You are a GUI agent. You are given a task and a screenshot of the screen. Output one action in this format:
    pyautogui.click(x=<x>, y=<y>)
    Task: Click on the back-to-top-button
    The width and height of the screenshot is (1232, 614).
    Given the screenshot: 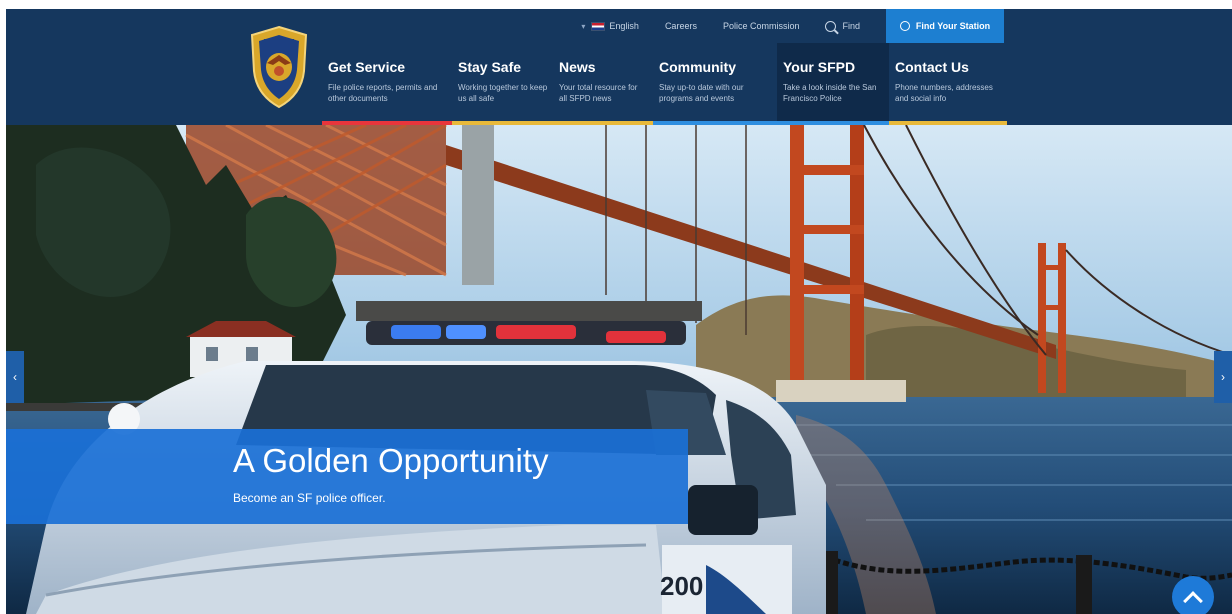 What is the action you would take?
    pyautogui.click(x=1193, y=595)
    